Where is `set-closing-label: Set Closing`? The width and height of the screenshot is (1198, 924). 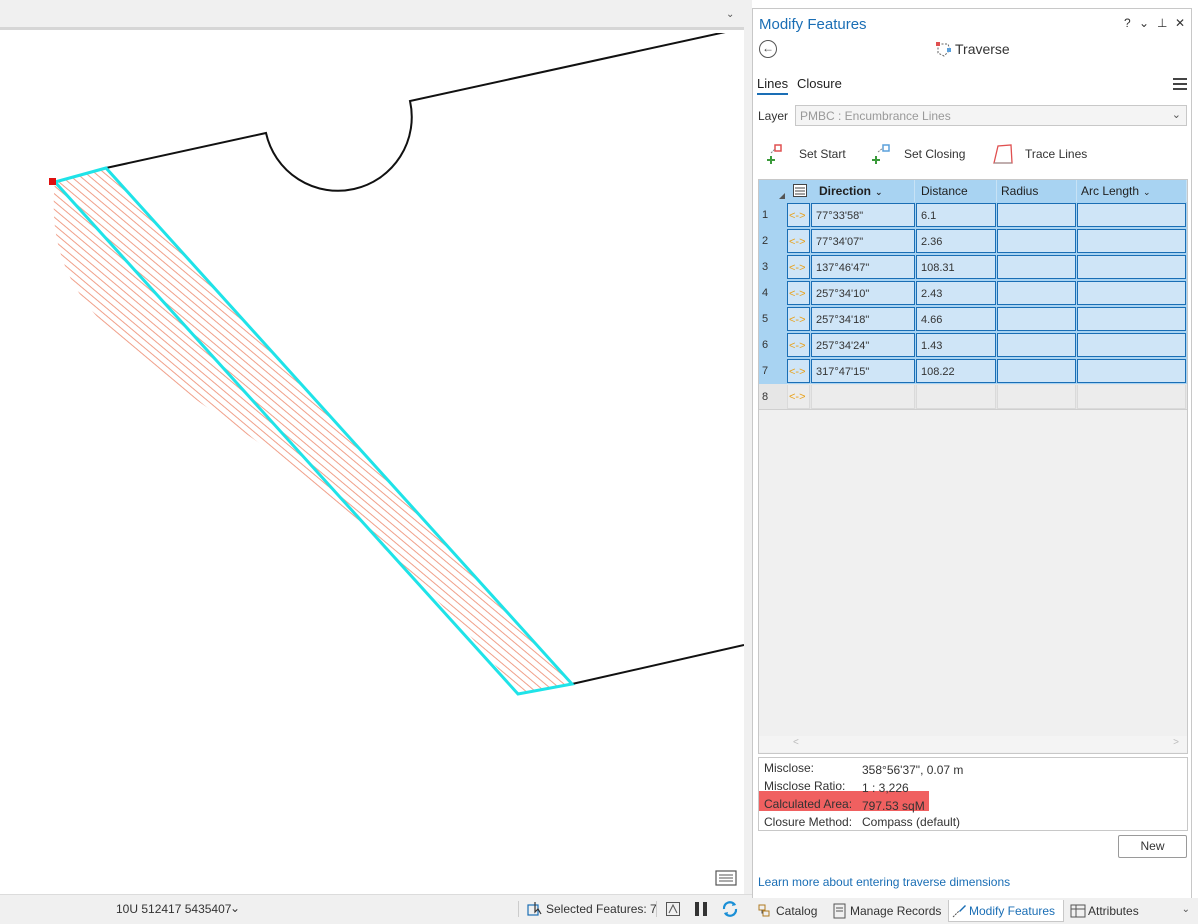 set-closing-label: Set Closing is located at coordinates (935, 154).